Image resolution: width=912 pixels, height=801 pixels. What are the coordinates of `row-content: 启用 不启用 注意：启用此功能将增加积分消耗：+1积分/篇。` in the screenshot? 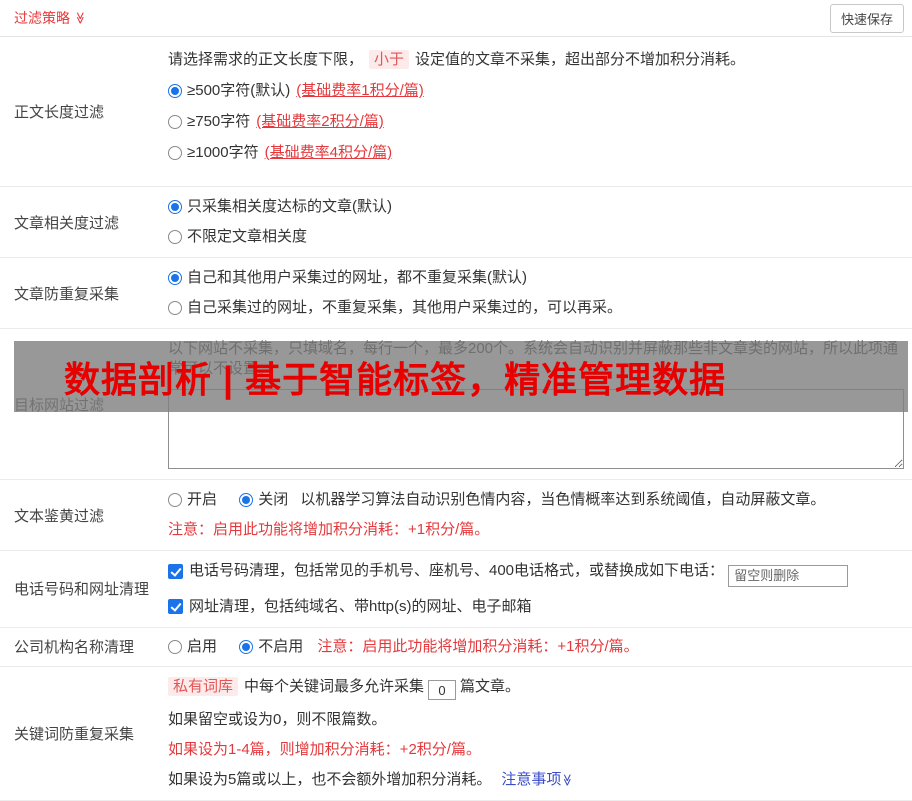 It's located at (540, 647).